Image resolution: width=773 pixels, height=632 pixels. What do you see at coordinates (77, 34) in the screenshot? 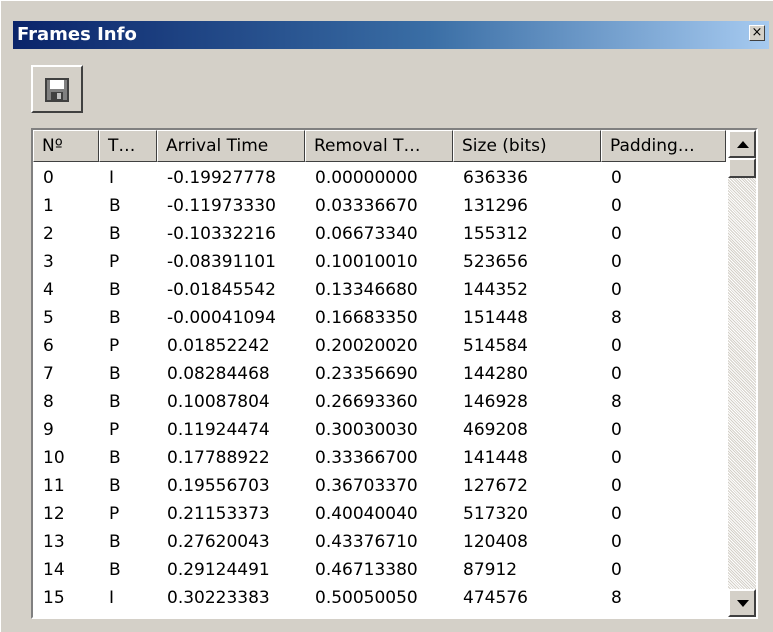
I see `window-title: Frames Info` at bounding box center [77, 34].